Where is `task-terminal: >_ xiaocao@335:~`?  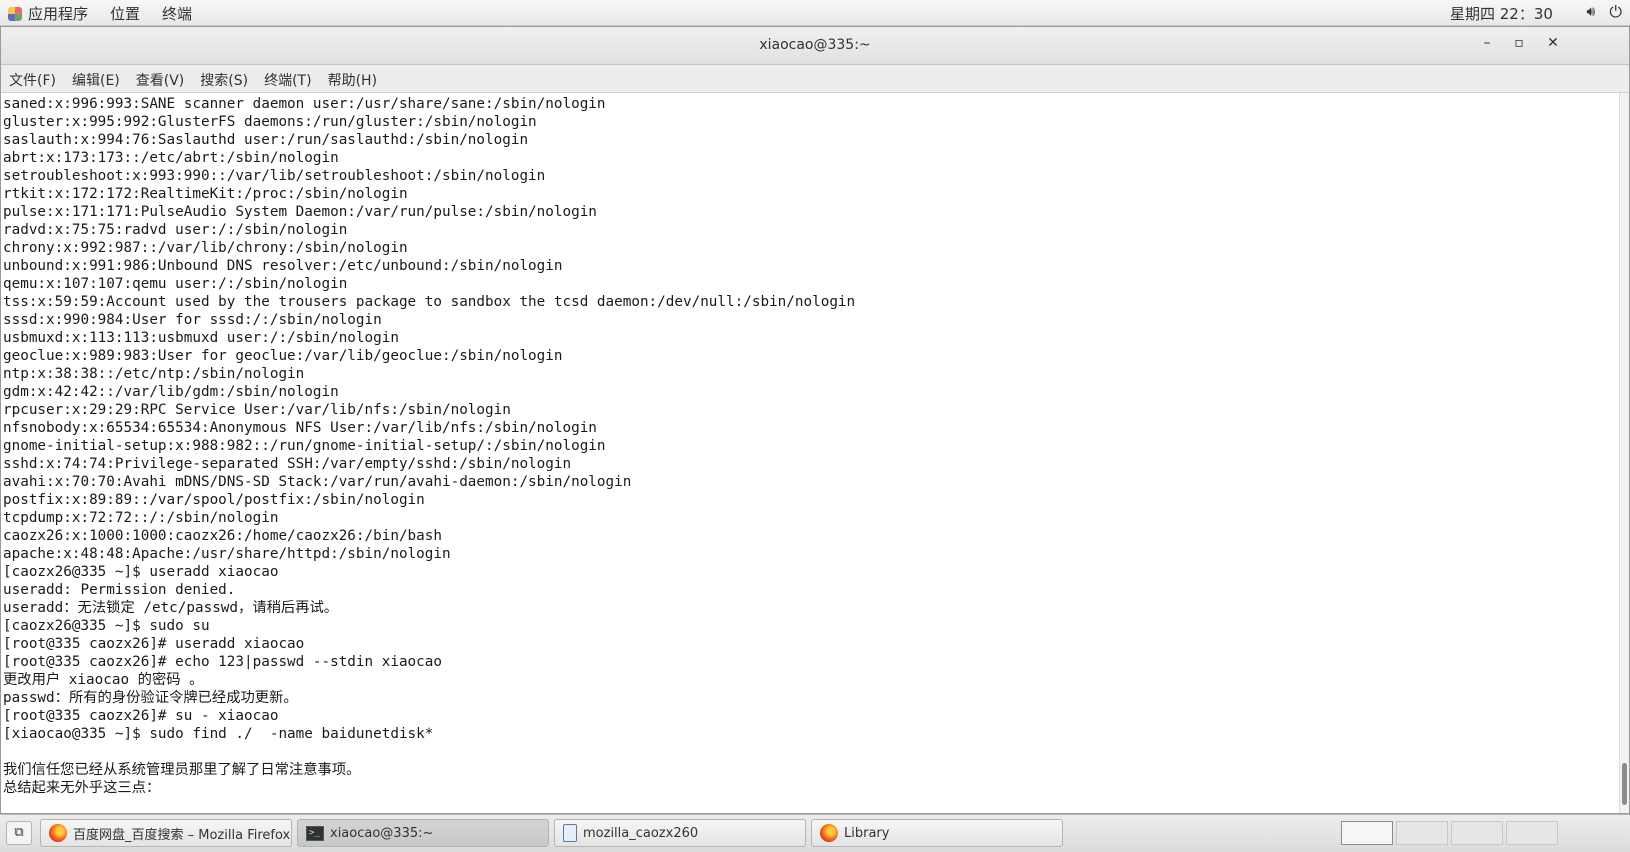
task-terminal: >_ xiaocao@335:~ is located at coordinates (423, 833).